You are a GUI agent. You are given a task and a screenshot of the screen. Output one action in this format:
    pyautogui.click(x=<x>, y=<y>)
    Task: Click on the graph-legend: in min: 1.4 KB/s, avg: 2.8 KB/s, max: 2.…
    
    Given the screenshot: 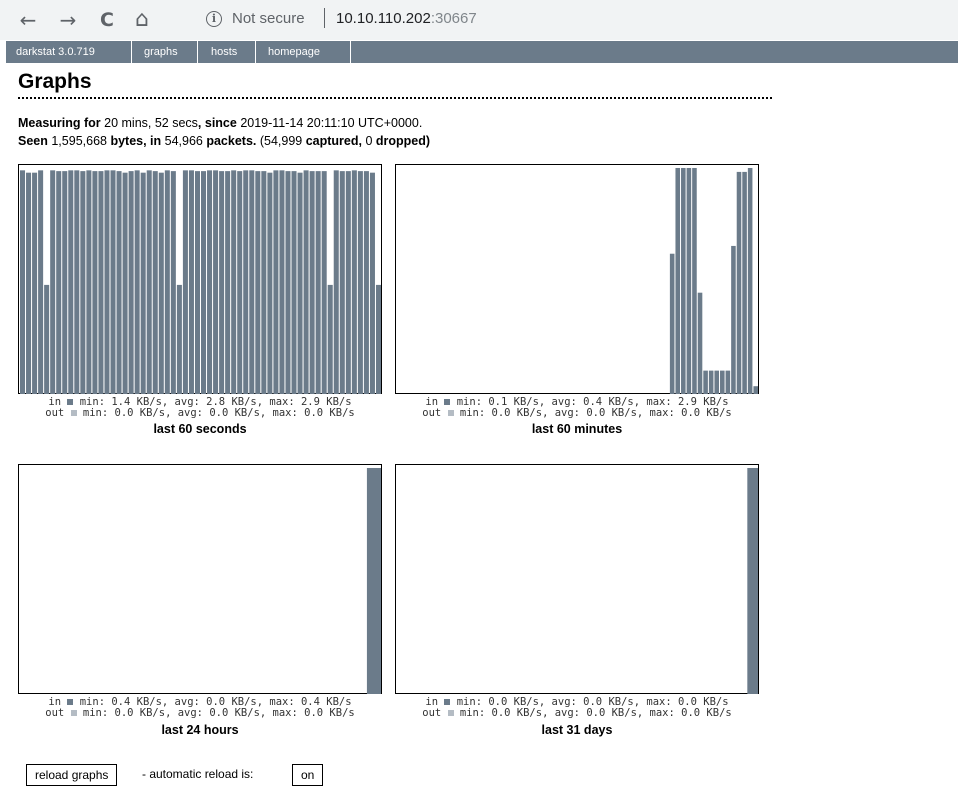 What is the action you would take?
    pyautogui.click(x=200, y=407)
    